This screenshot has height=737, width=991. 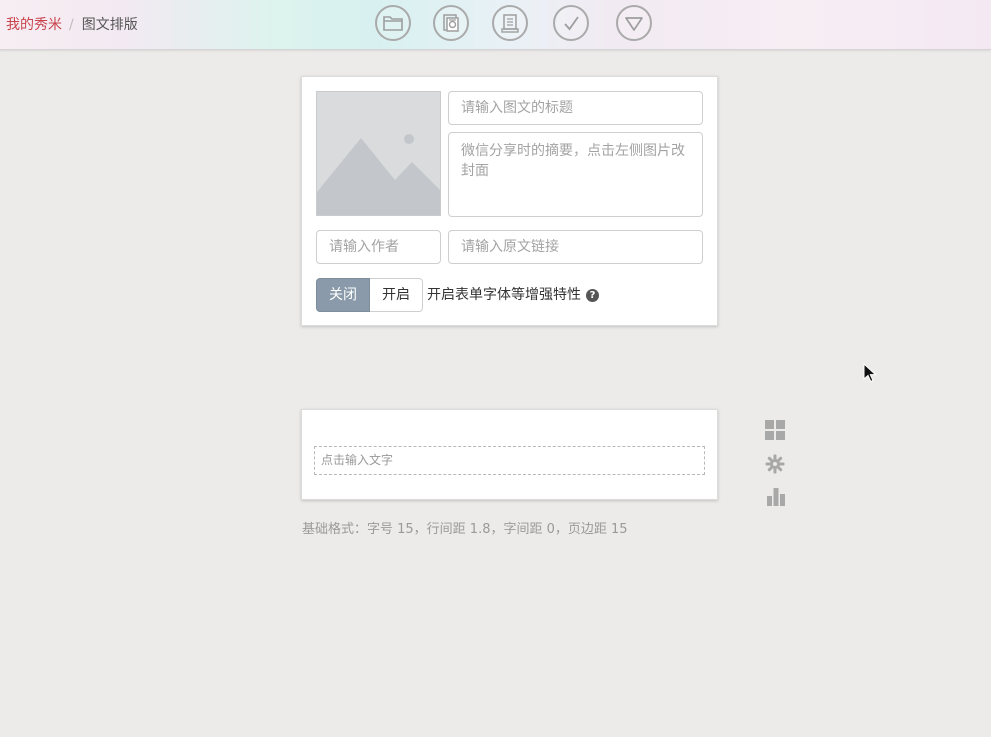 I want to click on bar-chart-icon, so click(x=776, y=497).